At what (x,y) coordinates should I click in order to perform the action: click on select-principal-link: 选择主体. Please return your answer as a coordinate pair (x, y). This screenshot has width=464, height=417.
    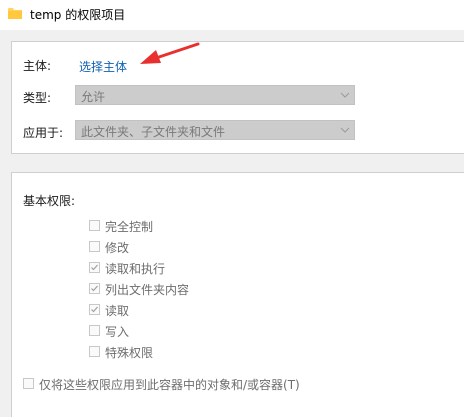
    Looking at the image, I should click on (103, 66).